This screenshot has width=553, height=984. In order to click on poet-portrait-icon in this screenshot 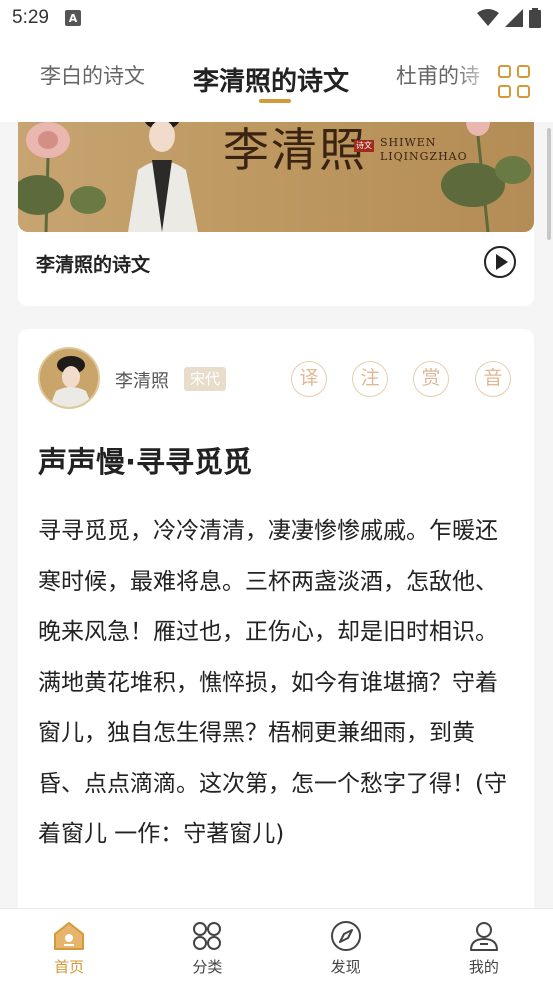, I will do `click(163, 177)`.